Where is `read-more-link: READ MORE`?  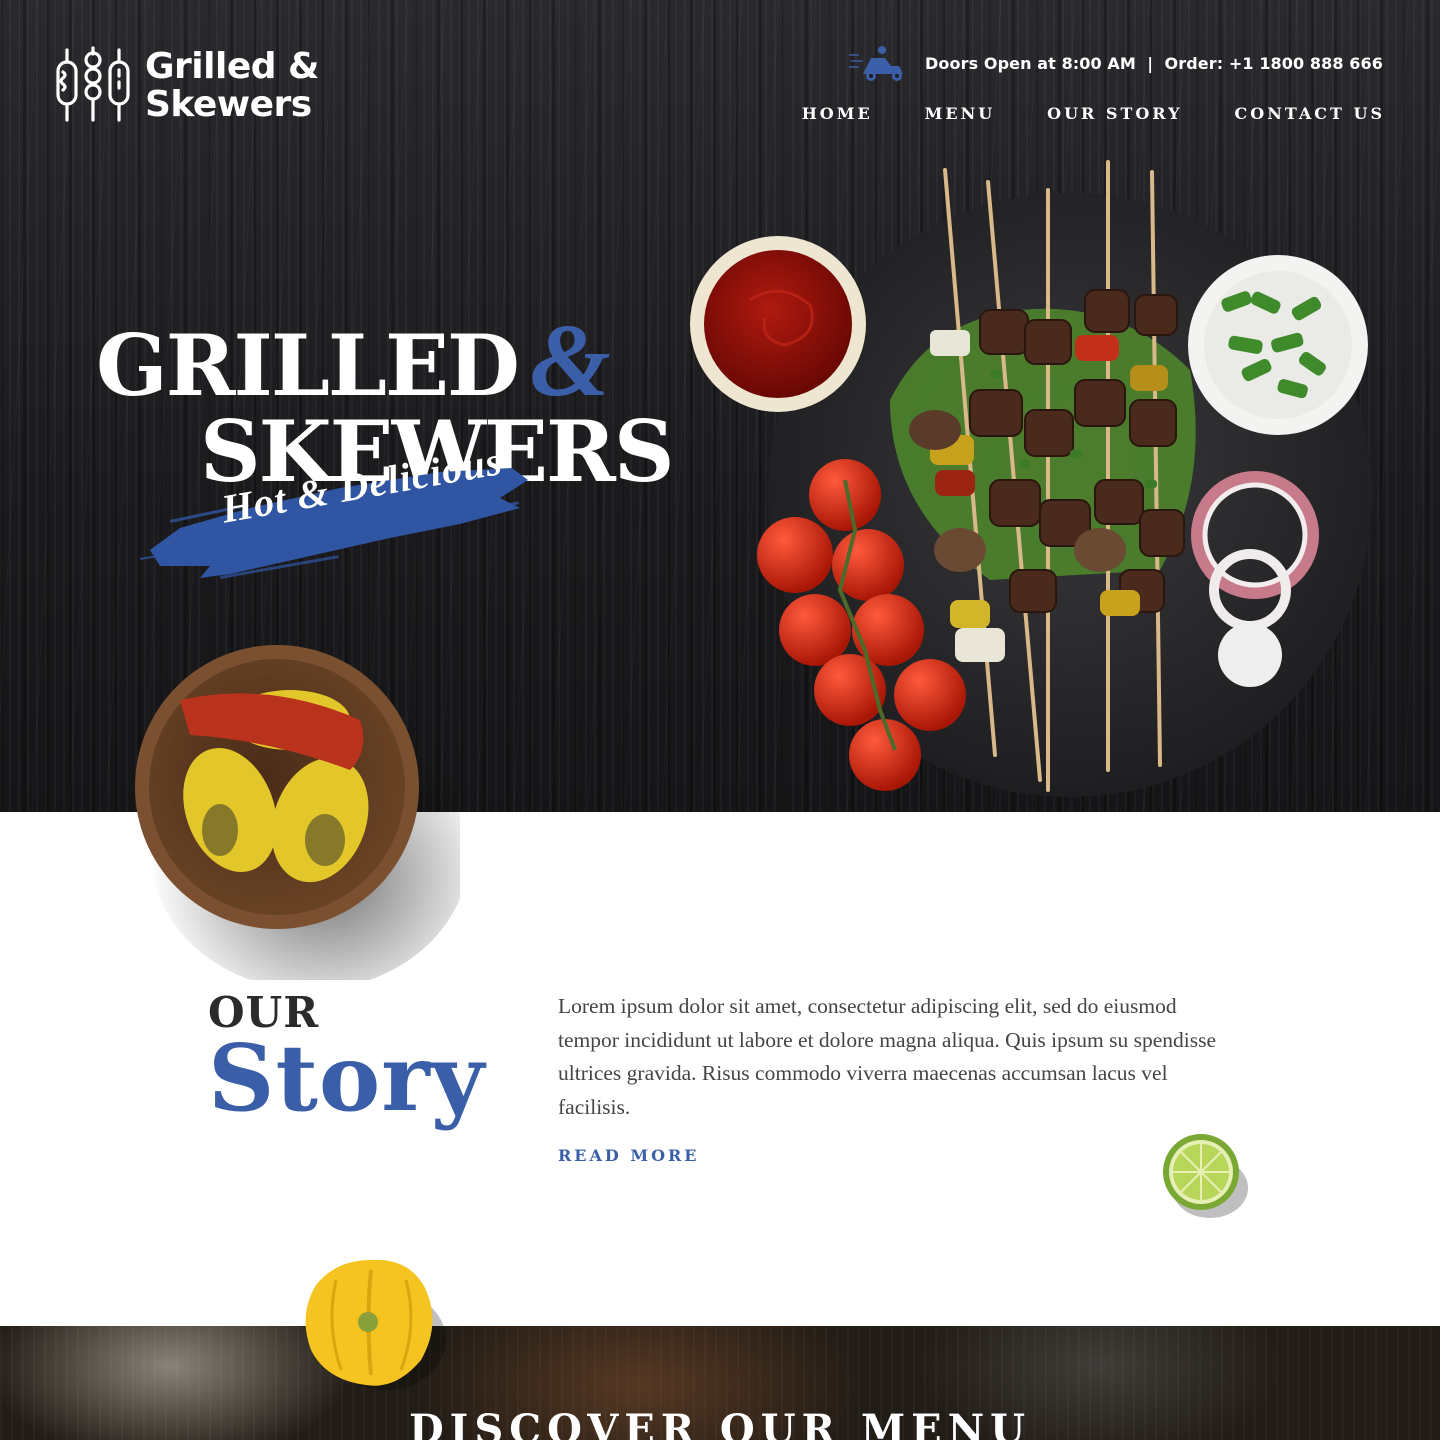 read-more-link: READ MORE is located at coordinates (629, 1155).